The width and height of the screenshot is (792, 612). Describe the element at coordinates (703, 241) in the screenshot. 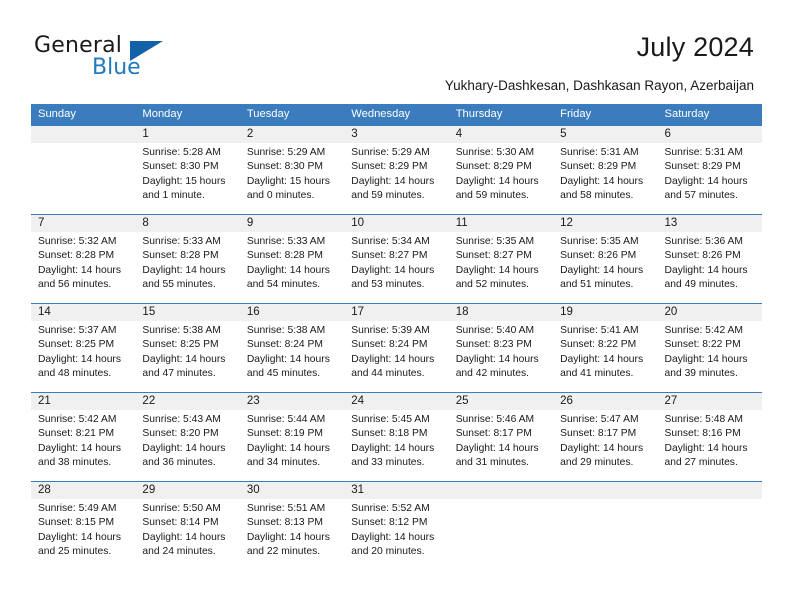

I see `sunrise-text: Sunrise: 5:36 AM` at that location.